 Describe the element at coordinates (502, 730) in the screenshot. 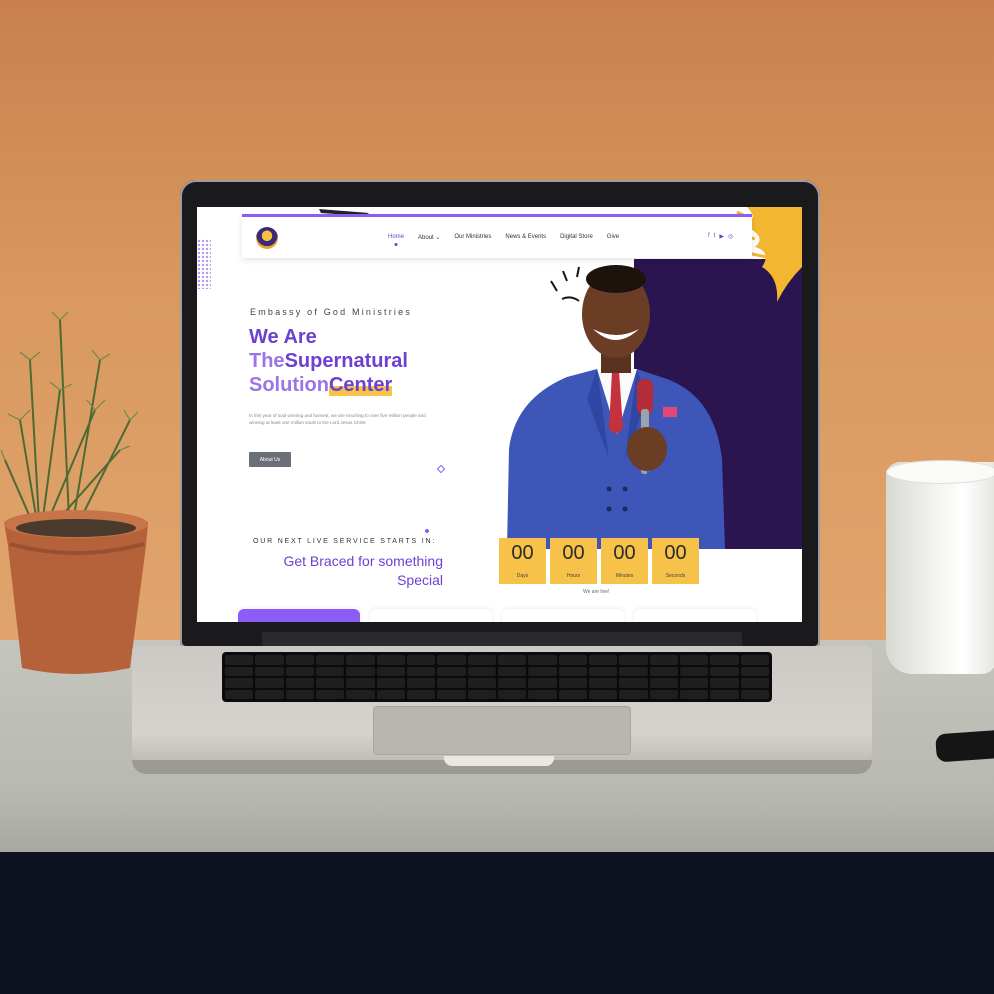

I see `laptop-trackpad` at that location.